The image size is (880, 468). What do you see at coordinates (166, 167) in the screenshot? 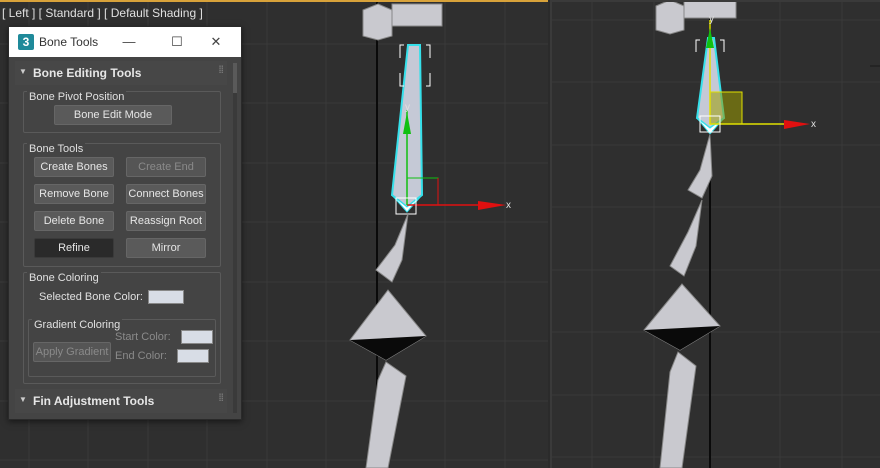
I see `create-end-button: Create End` at bounding box center [166, 167].